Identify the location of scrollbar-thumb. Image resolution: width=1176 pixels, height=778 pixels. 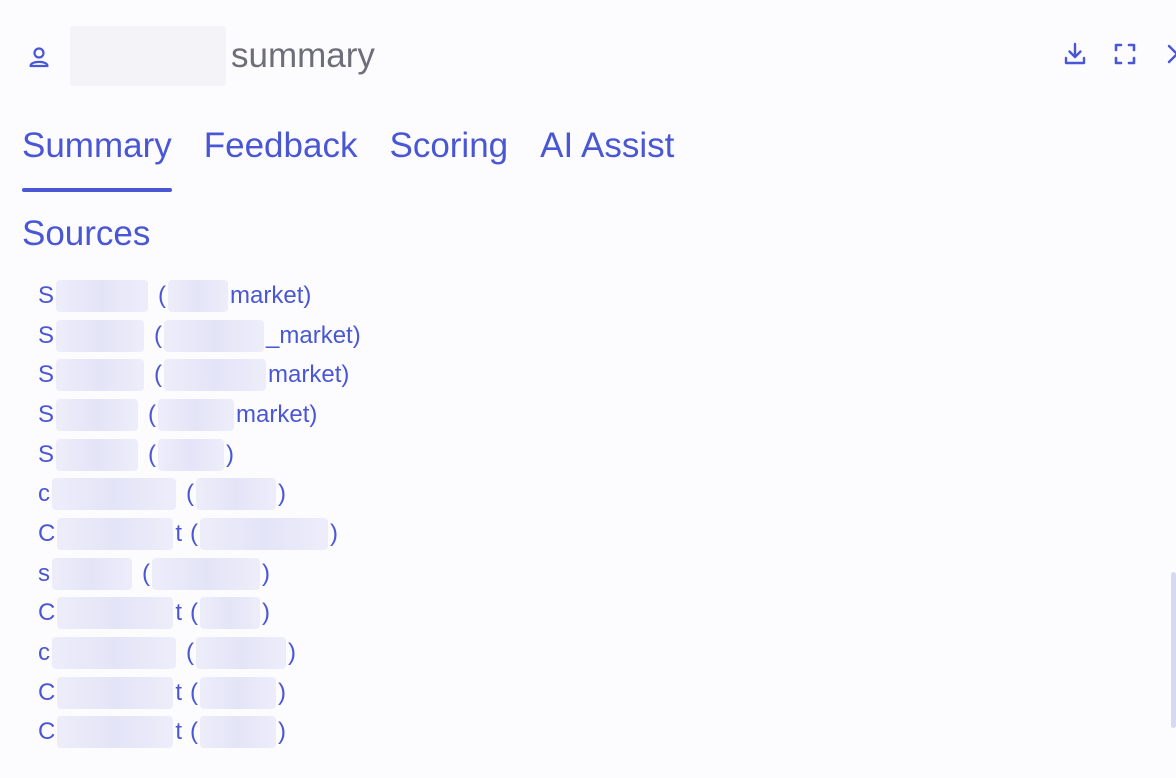
(1173, 650).